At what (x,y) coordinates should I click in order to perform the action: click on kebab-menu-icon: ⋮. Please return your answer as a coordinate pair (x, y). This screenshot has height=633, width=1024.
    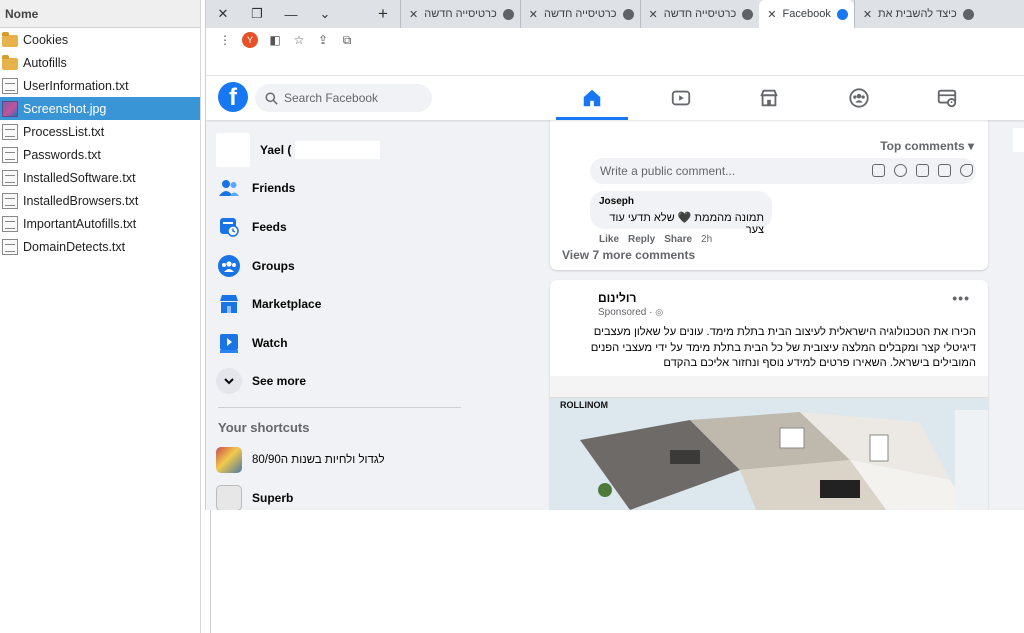
    Looking at the image, I should click on (225, 40).